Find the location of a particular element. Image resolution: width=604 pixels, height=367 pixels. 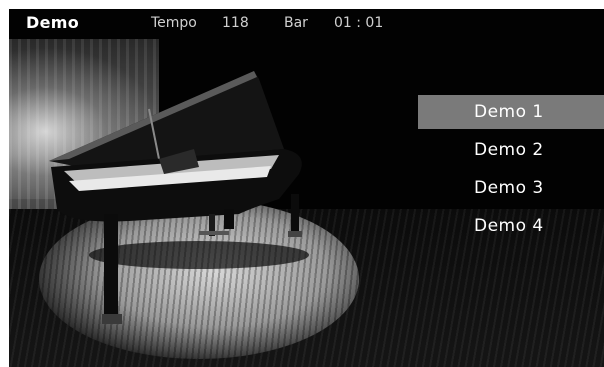

status-bar: Demo Tempo 118 Bar 01 : 01 is located at coordinates (306, 23).